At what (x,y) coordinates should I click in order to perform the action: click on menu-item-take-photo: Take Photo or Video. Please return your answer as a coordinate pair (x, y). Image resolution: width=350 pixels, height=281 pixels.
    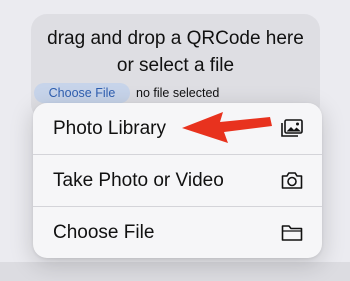
    Looking at the image, I should click on (177, 180).